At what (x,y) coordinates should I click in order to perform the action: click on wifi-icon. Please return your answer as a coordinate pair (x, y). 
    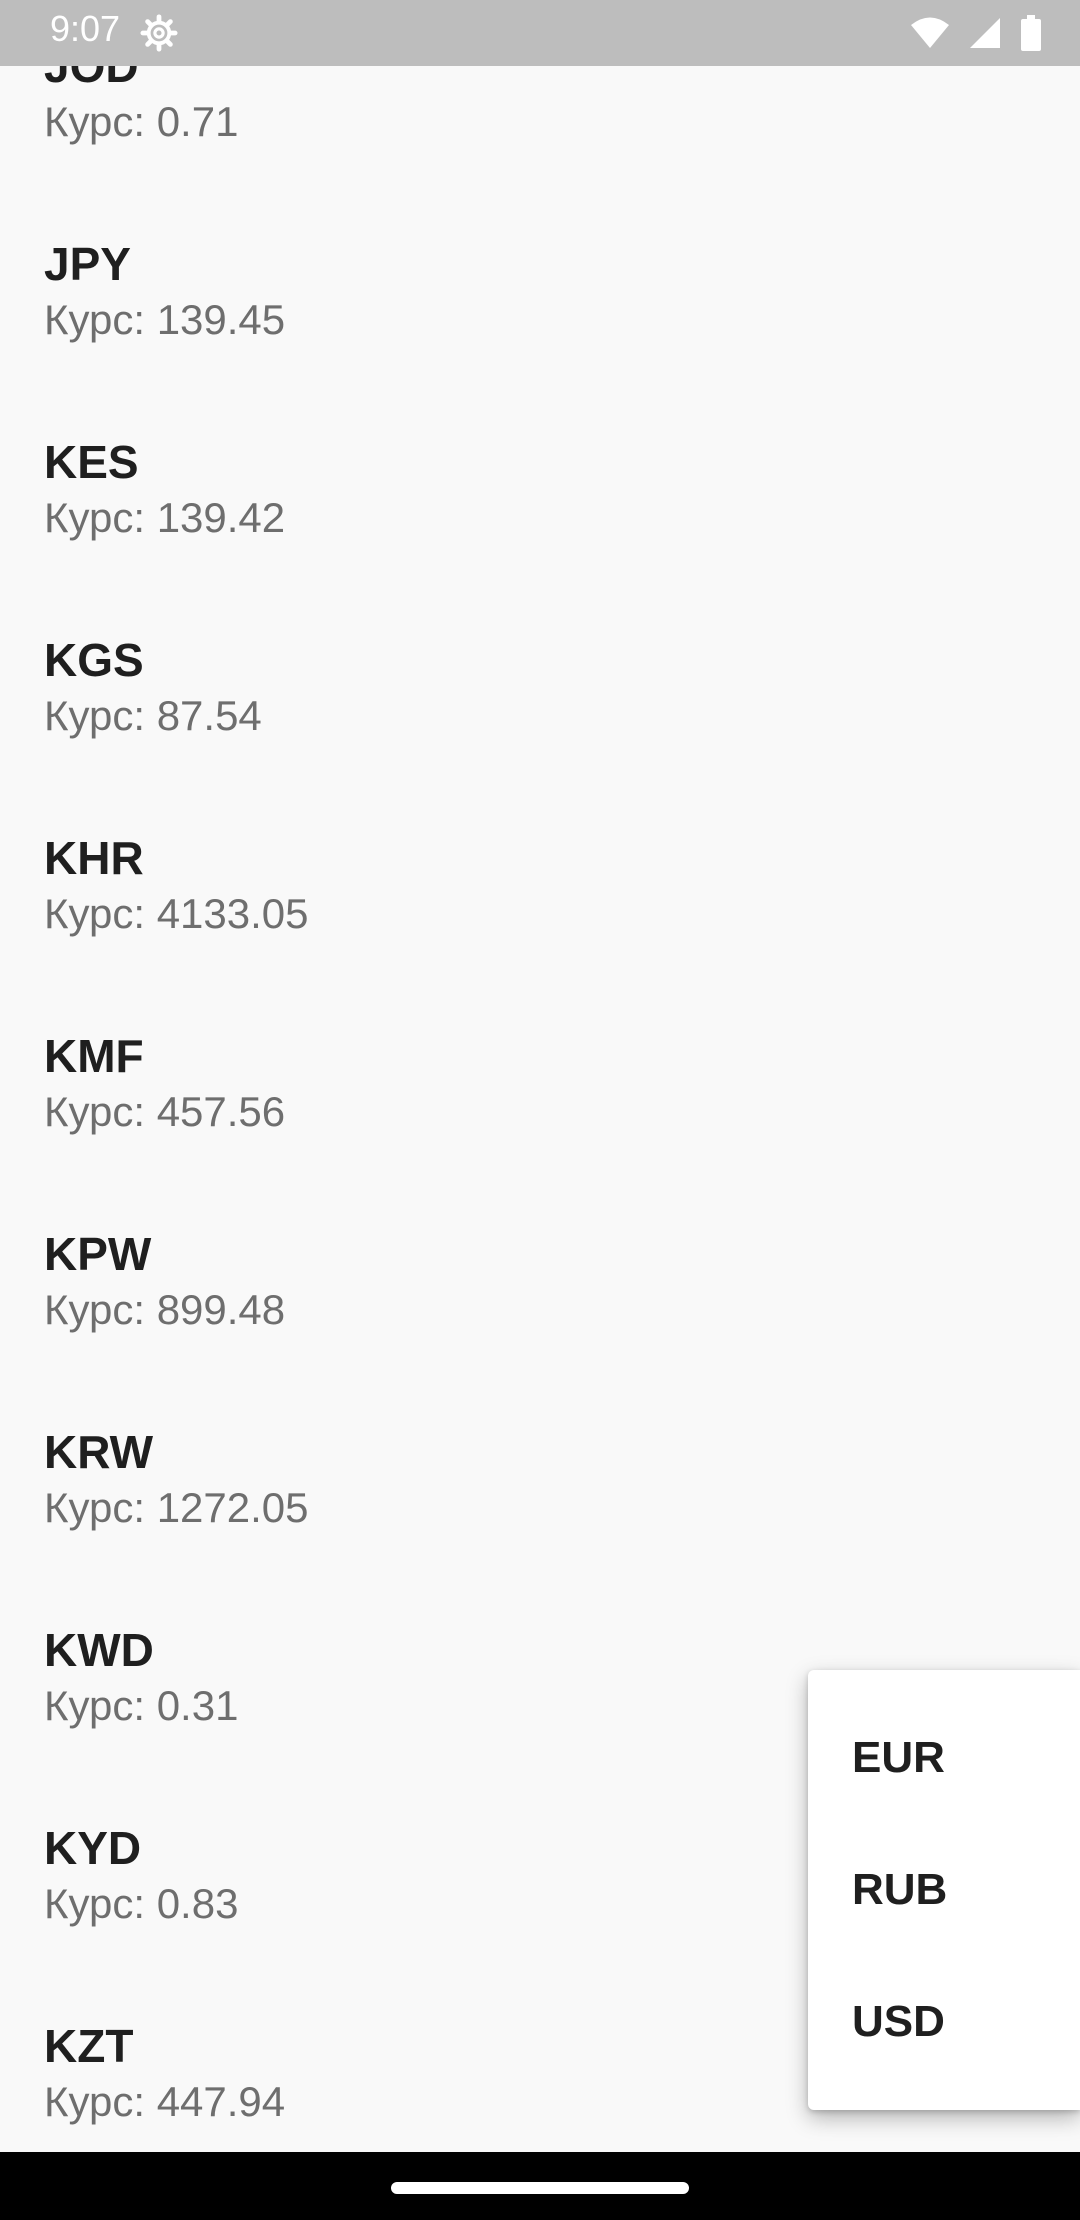
    Looking at the image, I should click on (930, 32).